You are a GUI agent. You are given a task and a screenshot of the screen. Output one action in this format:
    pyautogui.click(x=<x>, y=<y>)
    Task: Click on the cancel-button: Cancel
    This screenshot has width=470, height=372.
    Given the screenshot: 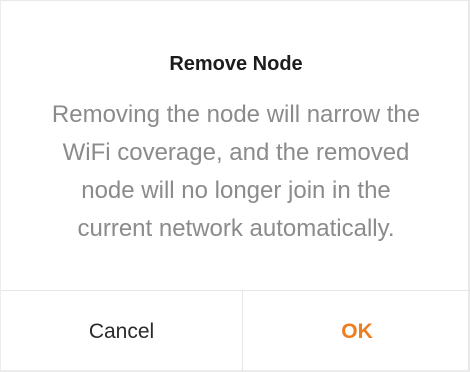 What is the action you would take?
    pyautogui.click(x=121, y=331)
    